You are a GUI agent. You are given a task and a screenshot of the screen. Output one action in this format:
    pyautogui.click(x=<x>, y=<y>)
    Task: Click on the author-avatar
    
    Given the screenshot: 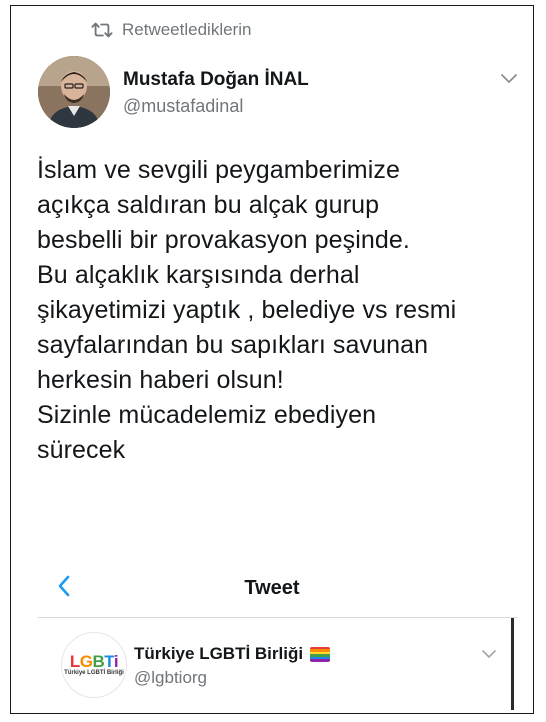 What is the action you would take?
    pyautogui.click(x=74, y=92)
    